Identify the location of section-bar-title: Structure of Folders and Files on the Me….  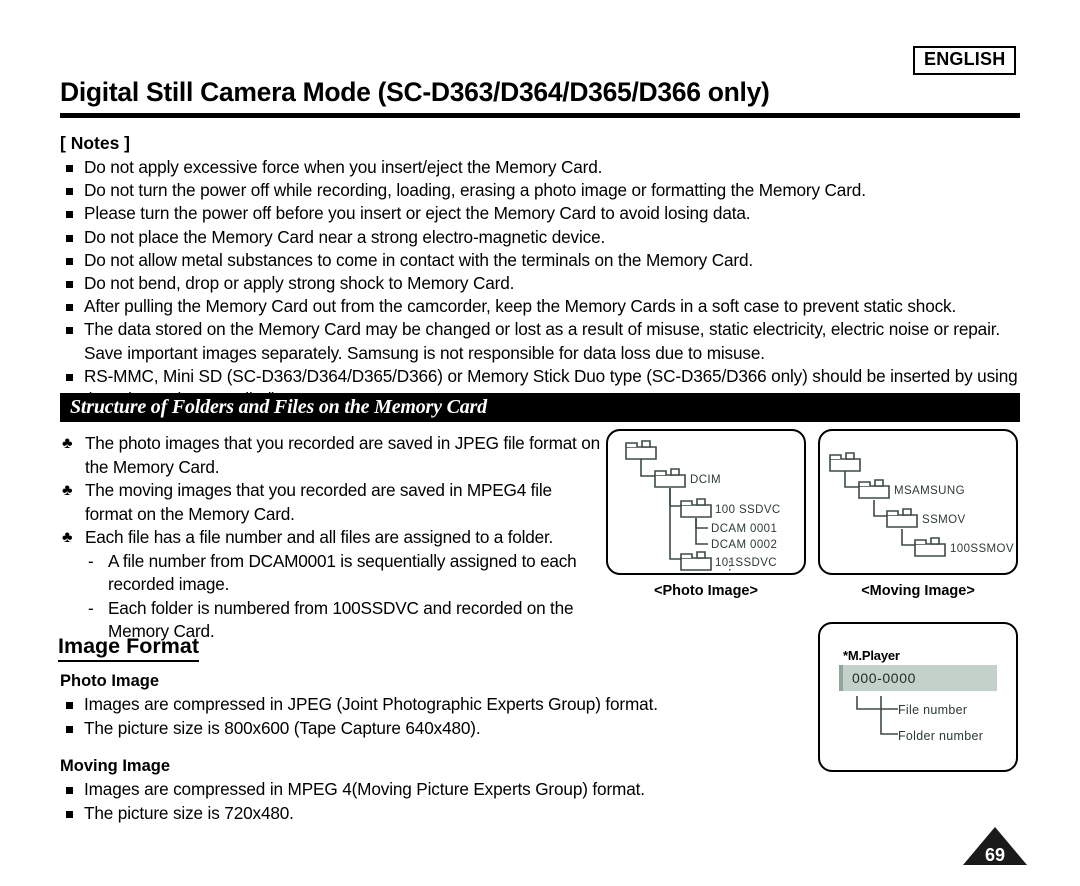
(278, 407).